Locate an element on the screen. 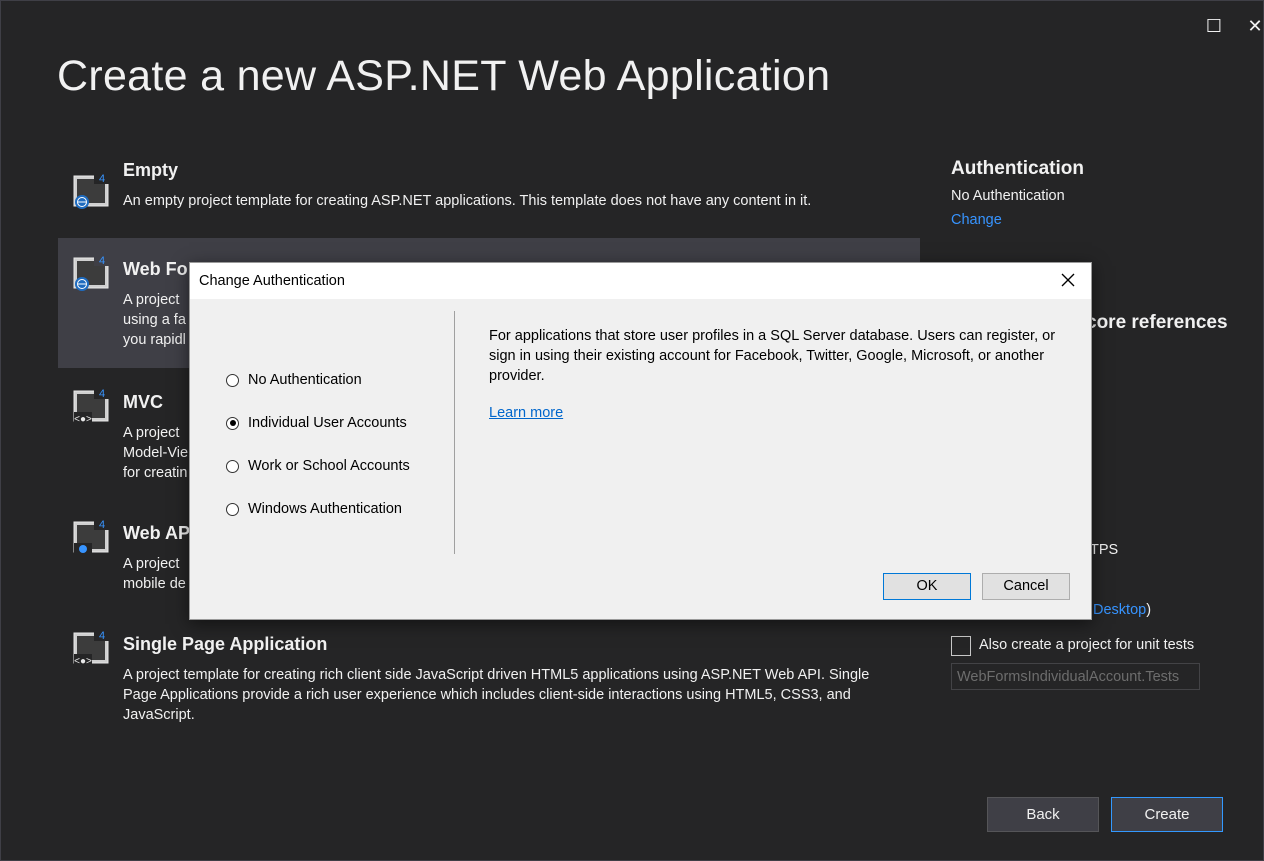 The width and height of the screenshot is (1264, 861). web-api-icon: 4 is located at coordinates (91, 536).